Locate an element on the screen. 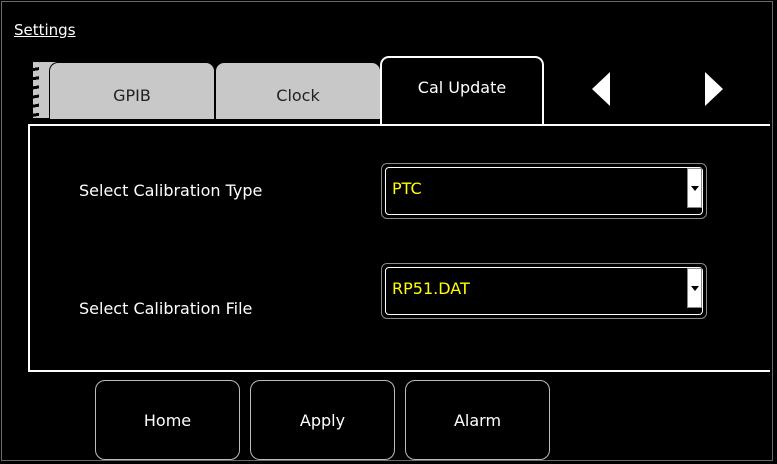 This screenshot has width=777, height=464. tab-gpib: GPIB is located at coordinates (132, 90).